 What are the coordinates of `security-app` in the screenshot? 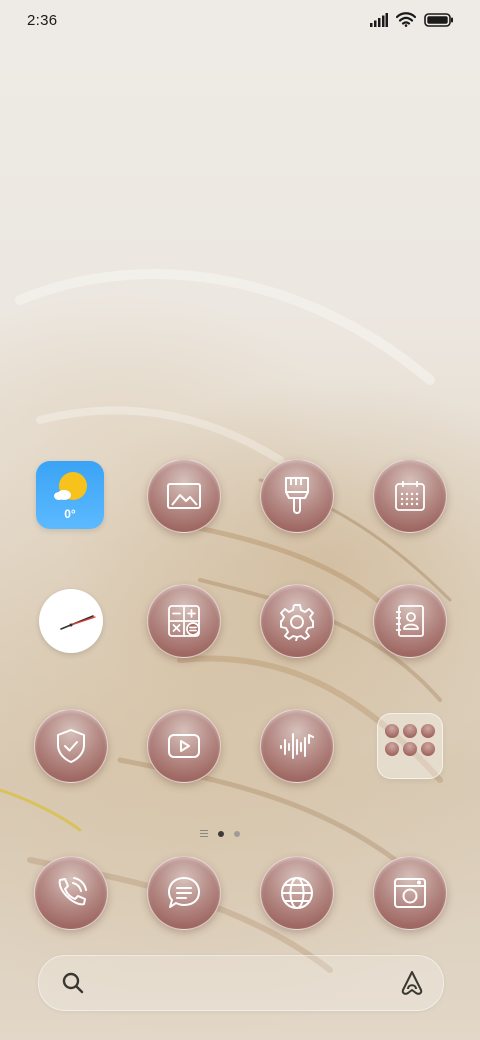 It's located at (71, 746).